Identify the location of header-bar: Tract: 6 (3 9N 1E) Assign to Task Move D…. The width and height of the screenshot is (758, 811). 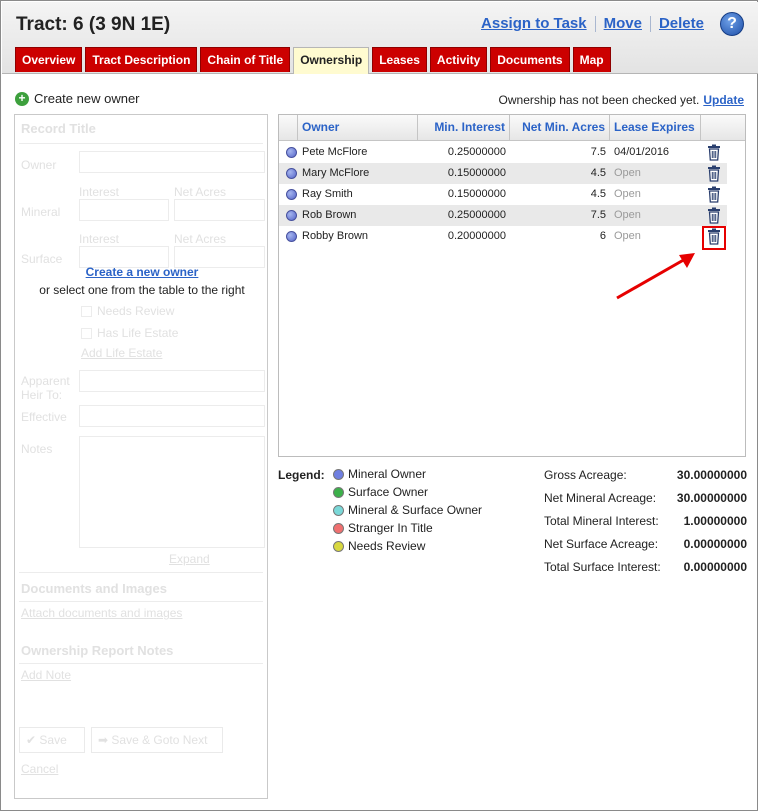
(380, 38).